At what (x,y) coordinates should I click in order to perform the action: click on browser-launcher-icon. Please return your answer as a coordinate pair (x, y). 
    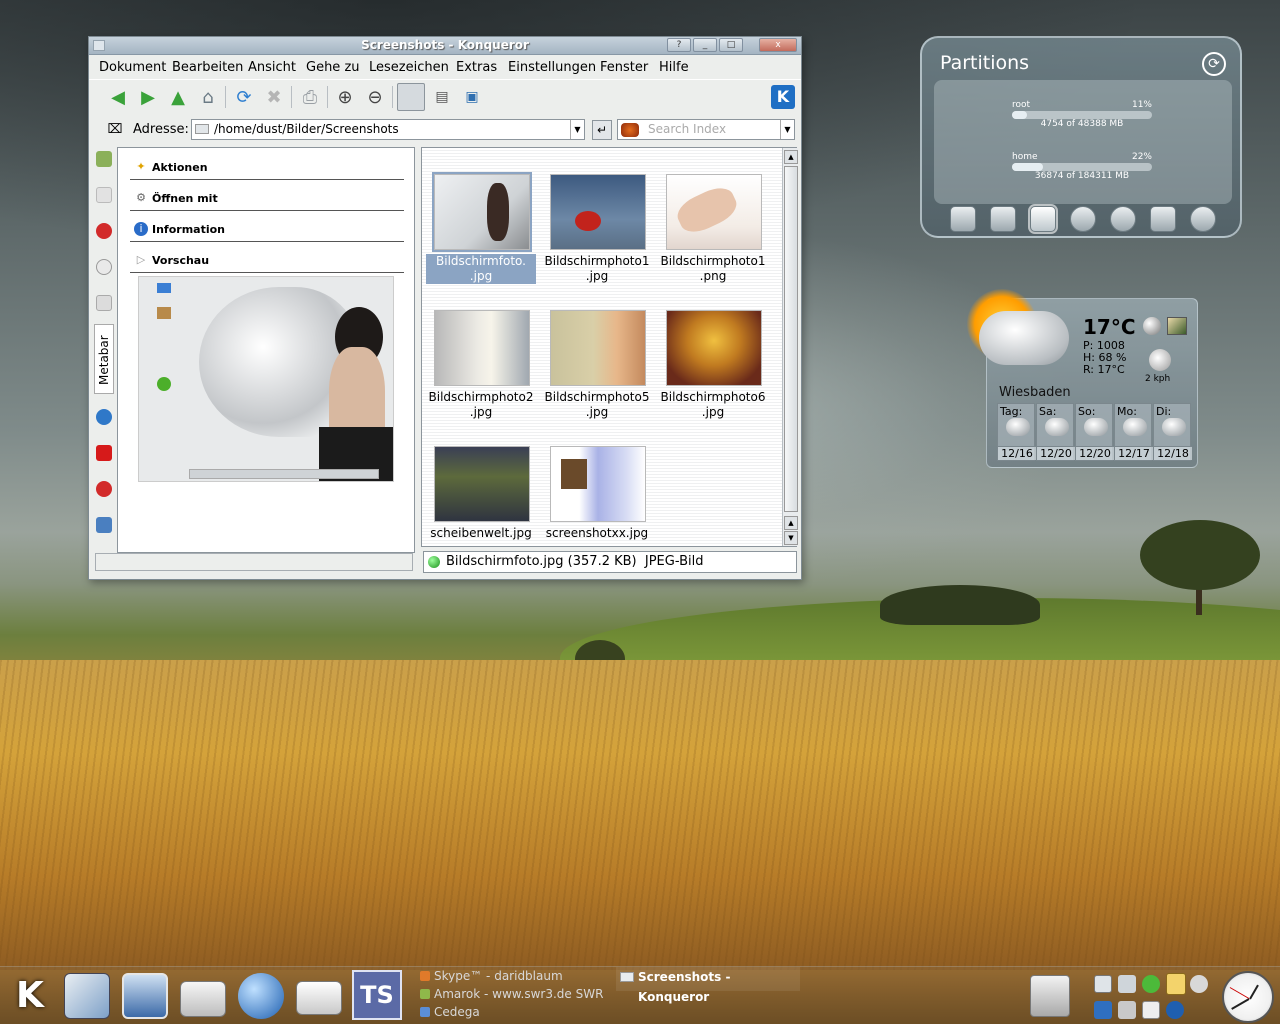
    Looking at the image, I should click on (261, 996).